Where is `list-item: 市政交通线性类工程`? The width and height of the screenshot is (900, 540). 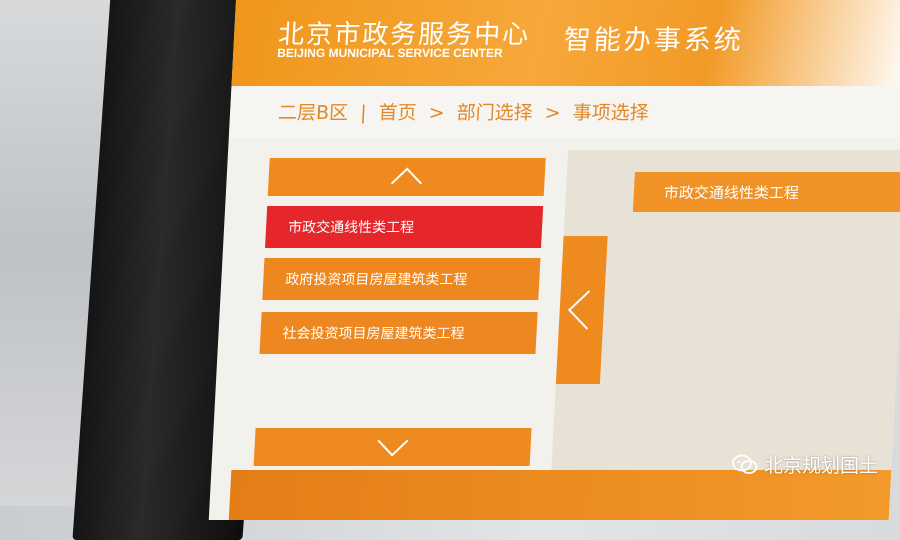 list-item: 市政交通线性类工程 is located at coordinates (404, 227).